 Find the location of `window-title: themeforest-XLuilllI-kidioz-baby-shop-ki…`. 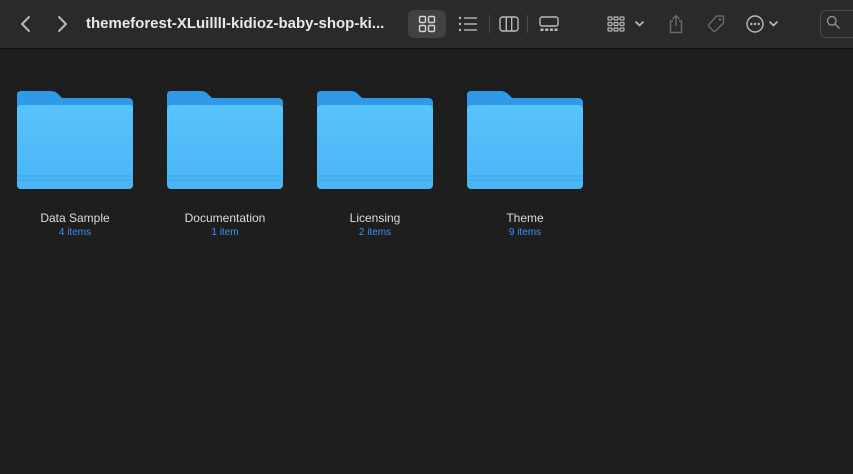

window-title: themeforest-XLuilllI-kidioz-baby-shop-ki… is located at coordinates (235, 23).